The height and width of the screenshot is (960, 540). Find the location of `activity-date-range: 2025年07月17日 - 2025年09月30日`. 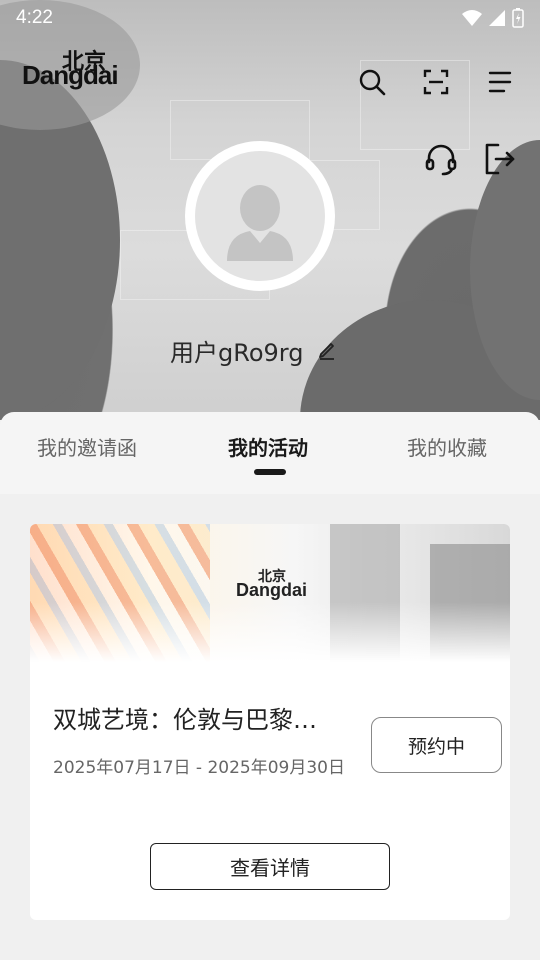

activity-date-range: 2025年07月17日 - 2025年09月30日 is located at coordinates (199, 768).